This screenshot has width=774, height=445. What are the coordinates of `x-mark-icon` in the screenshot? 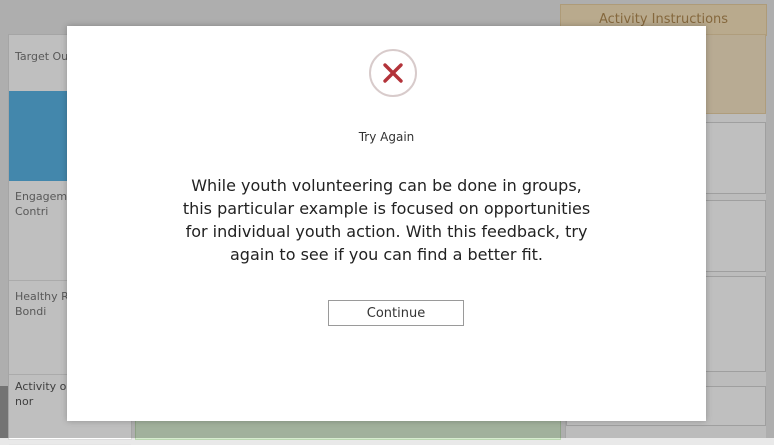 It's located at (393, 73).